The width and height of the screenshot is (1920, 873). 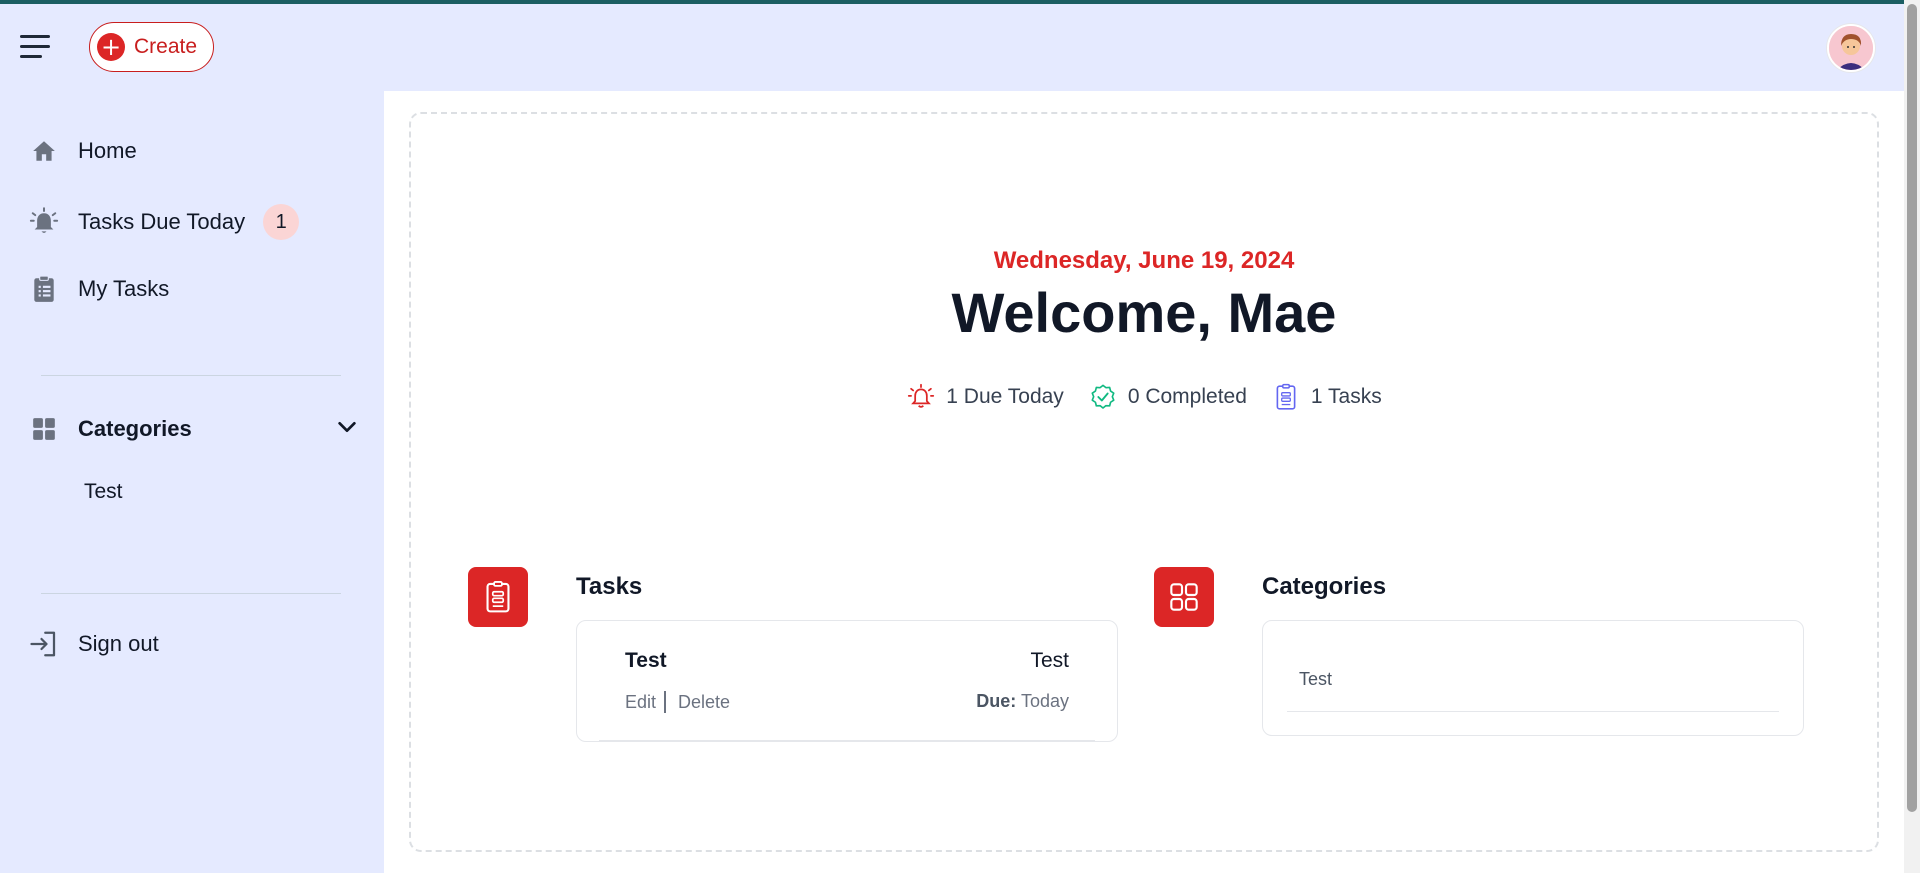 What do you see at coordinates (704, 702) in the screenshot?
I see `delete-task-link: Delete` at bounding box center [704, 702].